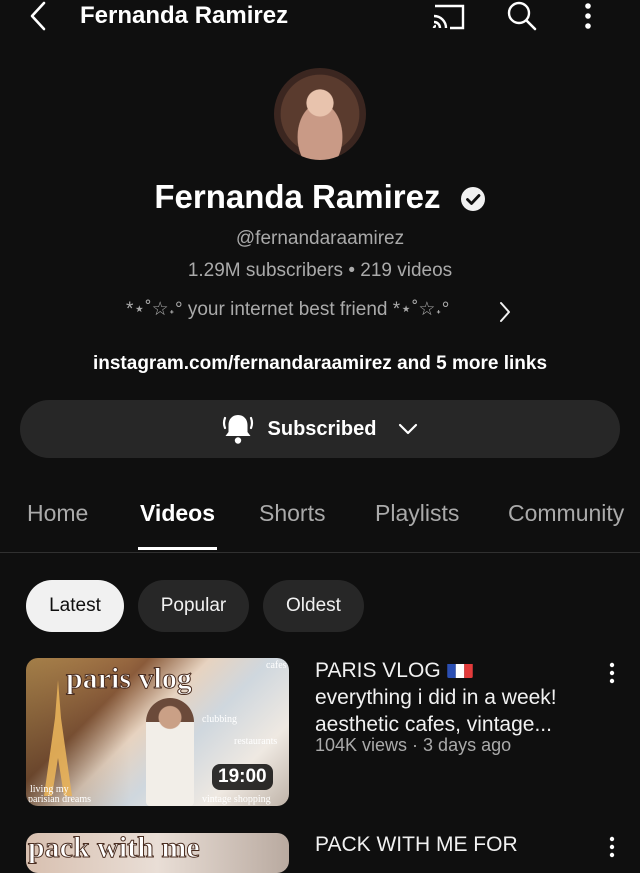  I want to click on thumbnail-person, so click(170, 752).